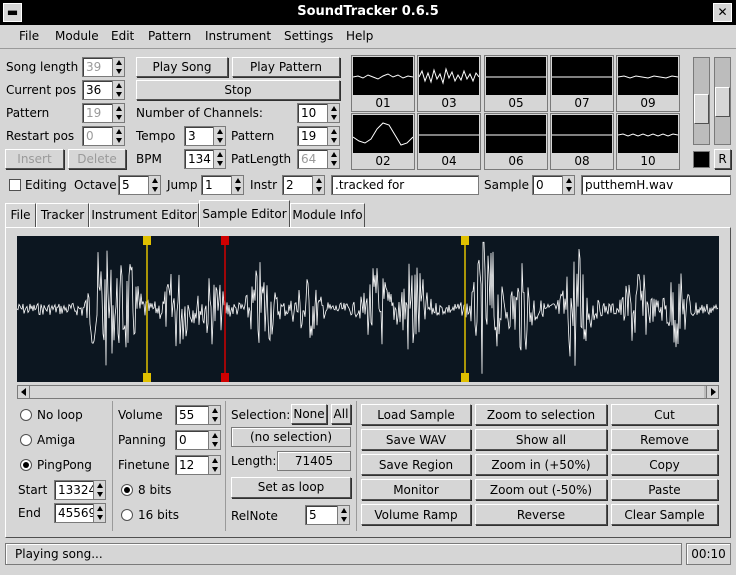 The image size is (736, 575). What do you see at coordinates (449, 141) in the screenshot?
I see `channel-scope-04: 04` at bounding box center [449, 141].